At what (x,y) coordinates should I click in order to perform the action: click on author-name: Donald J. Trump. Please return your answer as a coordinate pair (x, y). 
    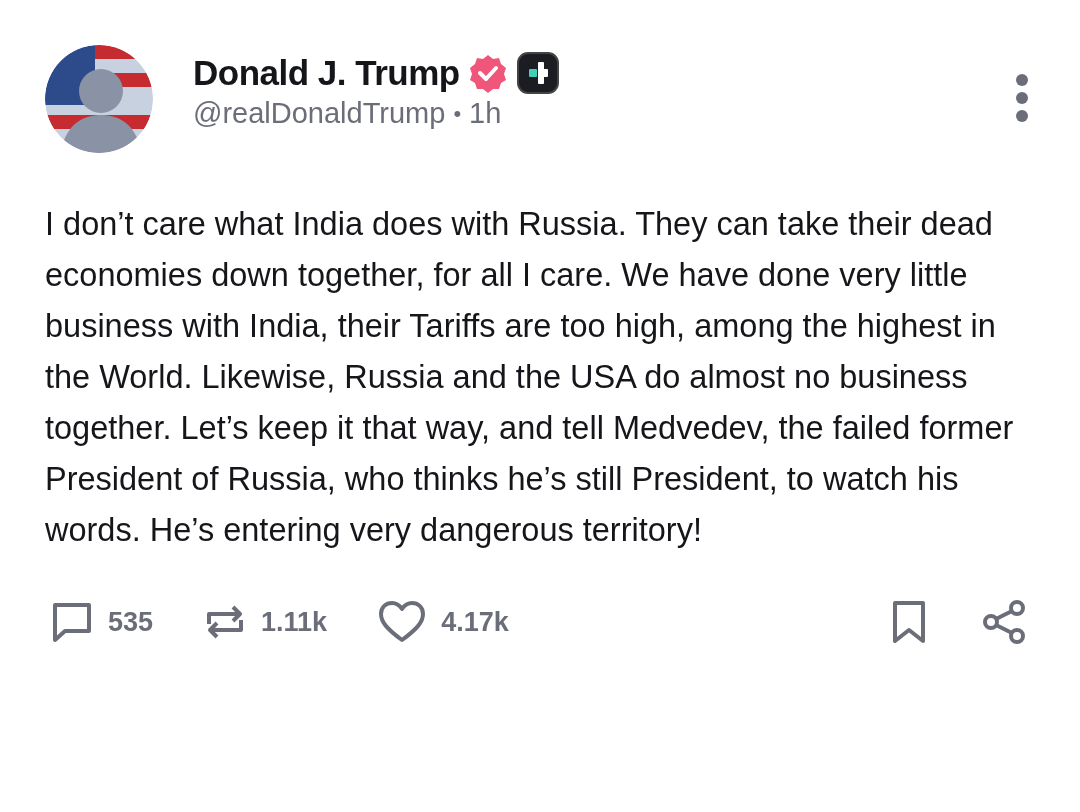
    Looking at the image, I should click on (326, 73).